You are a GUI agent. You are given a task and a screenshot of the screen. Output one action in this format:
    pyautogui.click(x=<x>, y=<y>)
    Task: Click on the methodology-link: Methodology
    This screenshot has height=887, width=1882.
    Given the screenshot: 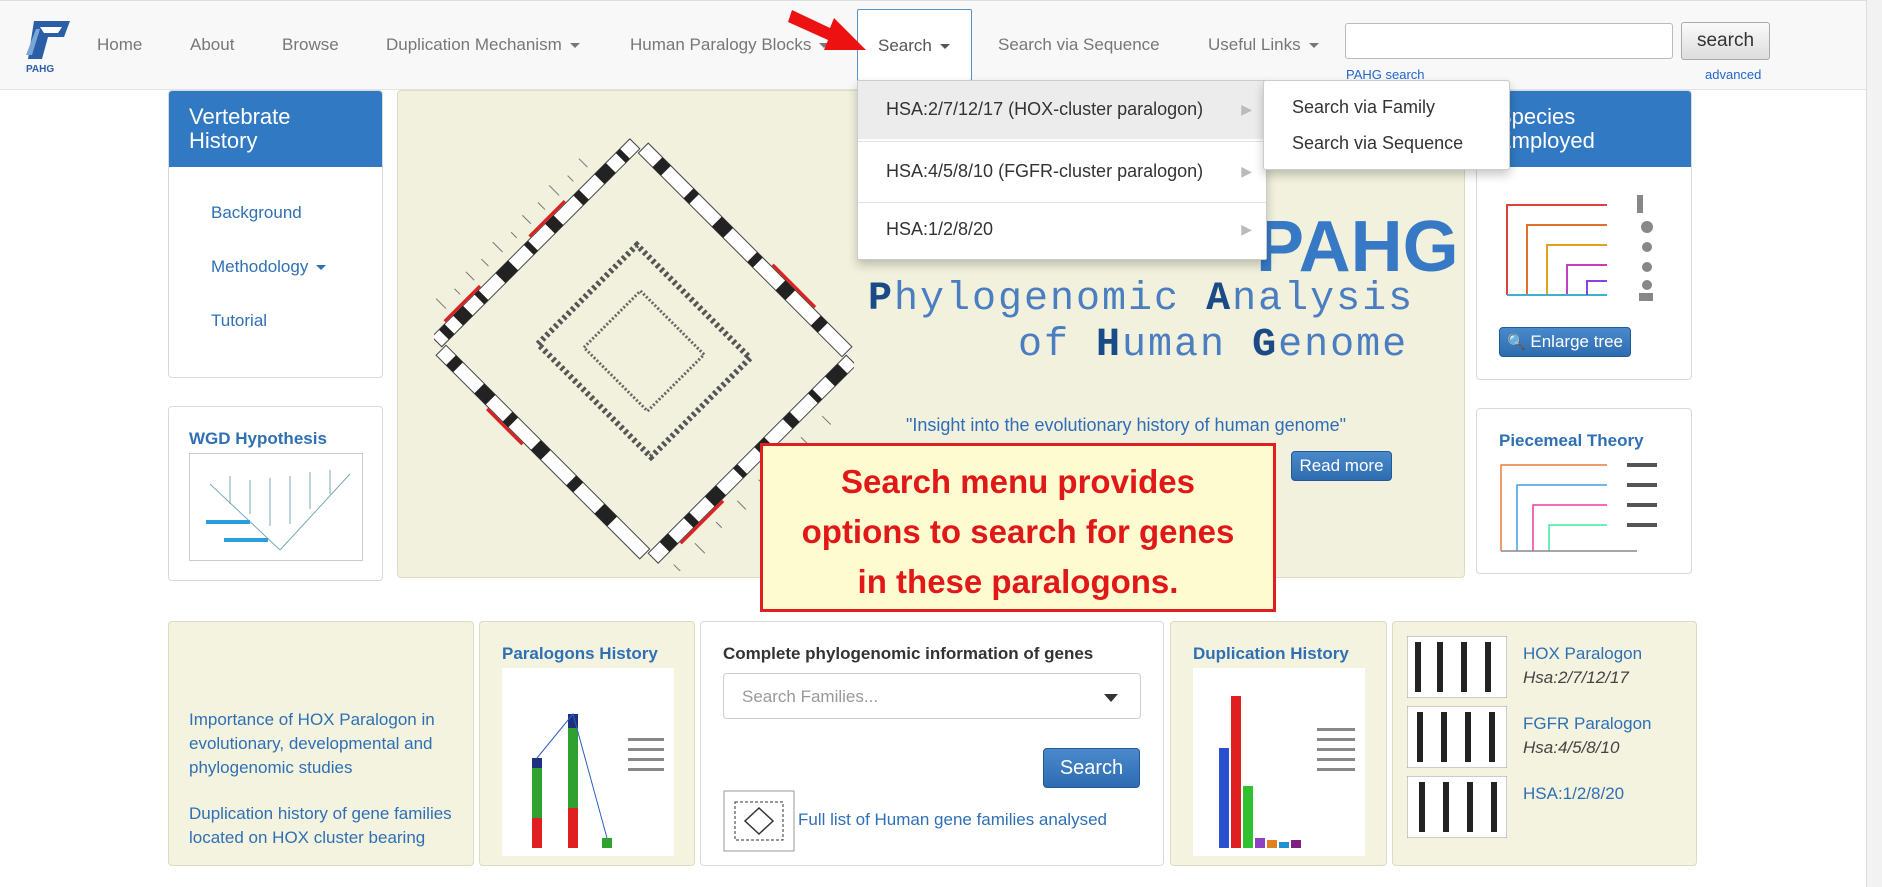 What is the action you would take?
    pyautogui.click(x=269, y=267)
    